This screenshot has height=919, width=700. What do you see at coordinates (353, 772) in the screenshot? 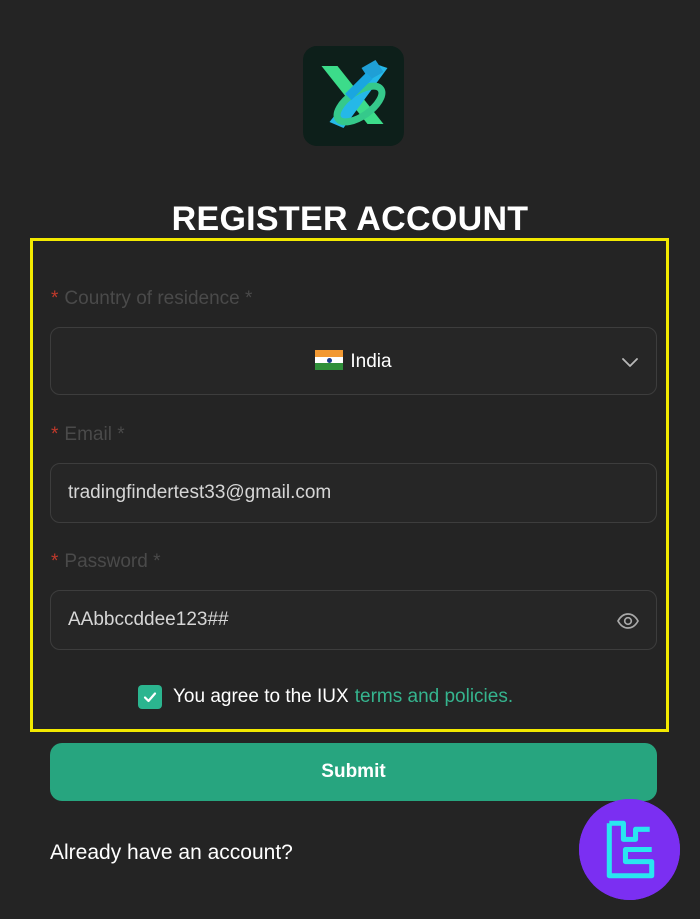
I see `submit-button: Submit` at bounding box center [353, 772].